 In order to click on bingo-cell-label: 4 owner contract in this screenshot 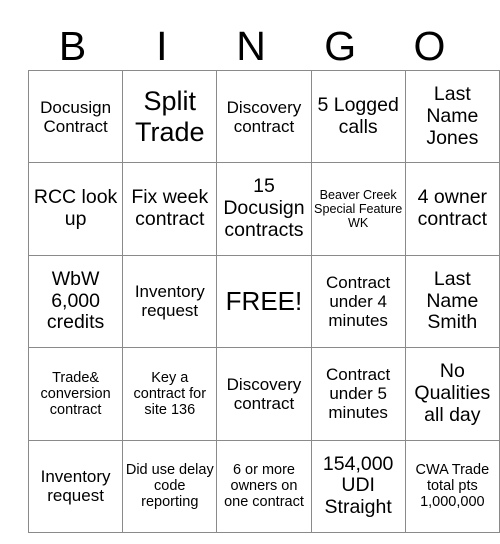, I will do `click(452, 208)`.